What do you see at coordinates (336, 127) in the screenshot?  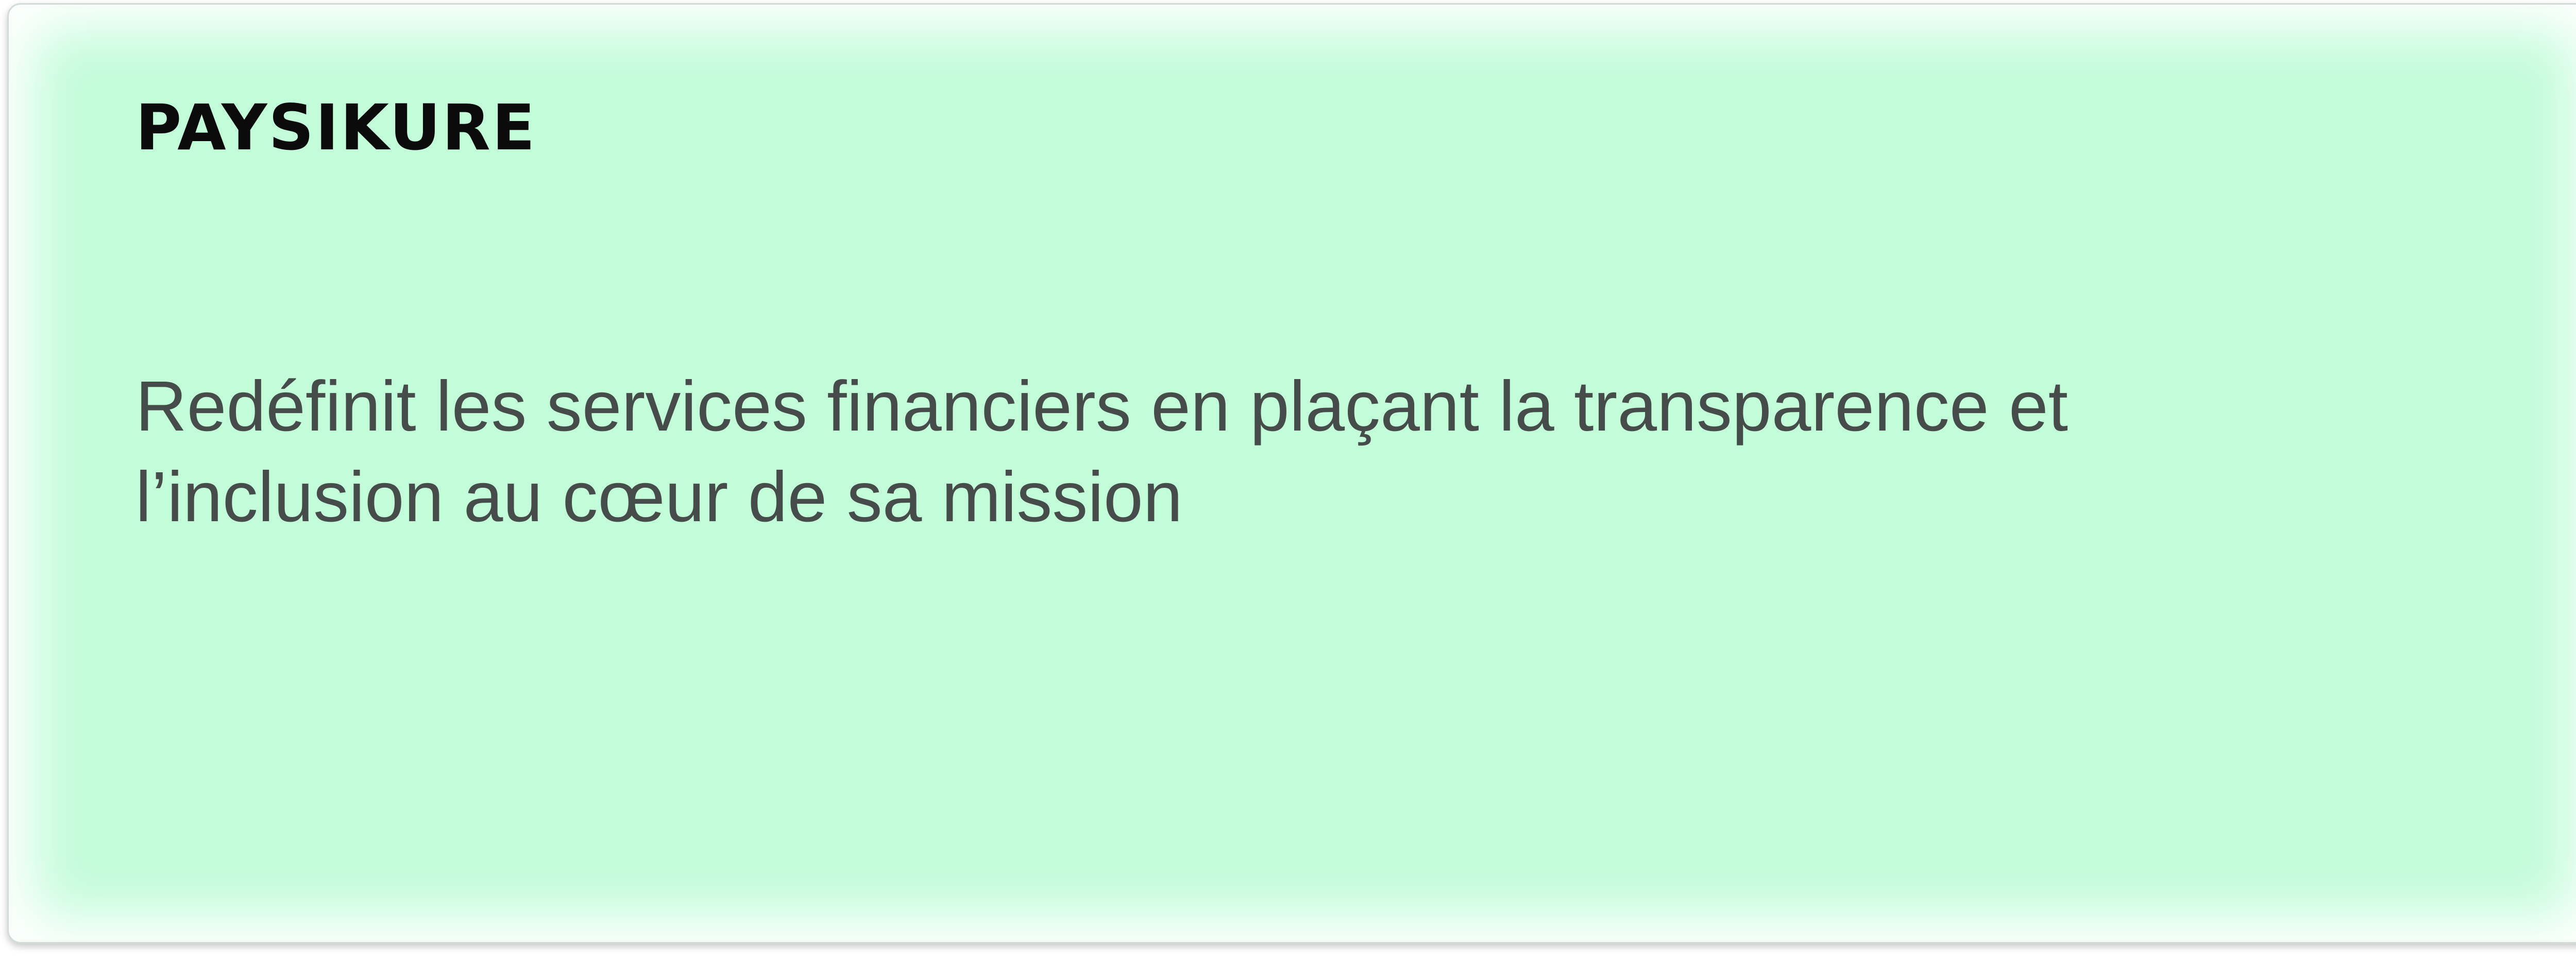 I see `brand-name: PAYSIKURE` at bounding box center [336, 127].